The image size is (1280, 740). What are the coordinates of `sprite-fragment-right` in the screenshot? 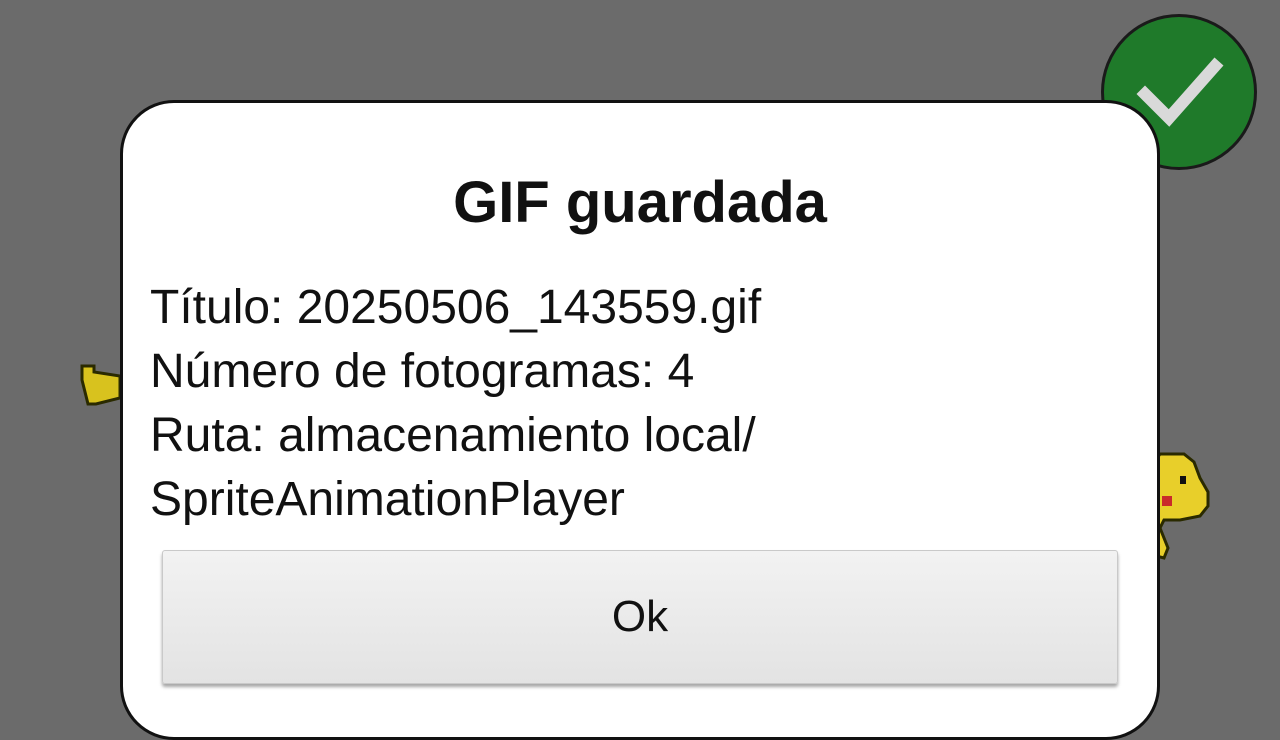 It's located at (1180, 506).